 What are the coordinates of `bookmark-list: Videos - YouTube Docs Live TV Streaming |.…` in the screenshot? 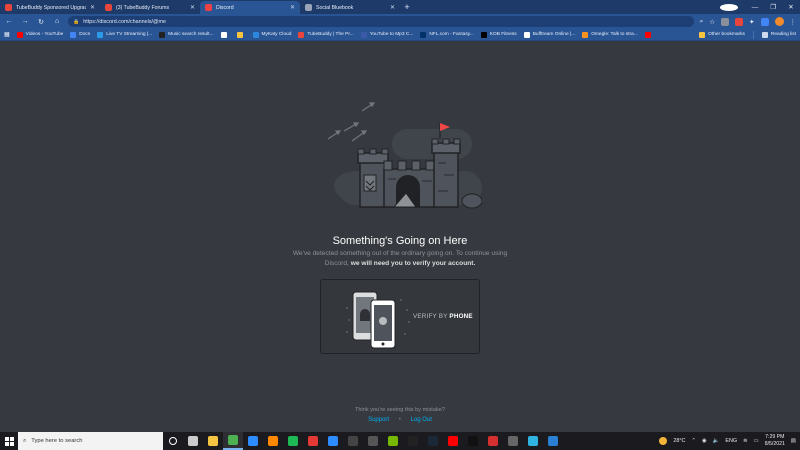 It's located at (335, 34).